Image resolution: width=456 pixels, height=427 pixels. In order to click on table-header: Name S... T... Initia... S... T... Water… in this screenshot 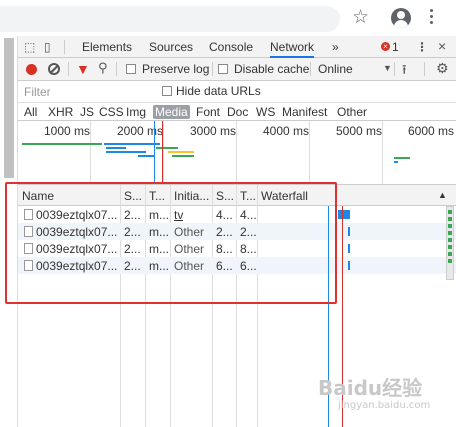, I will do `click(237, 195)`.